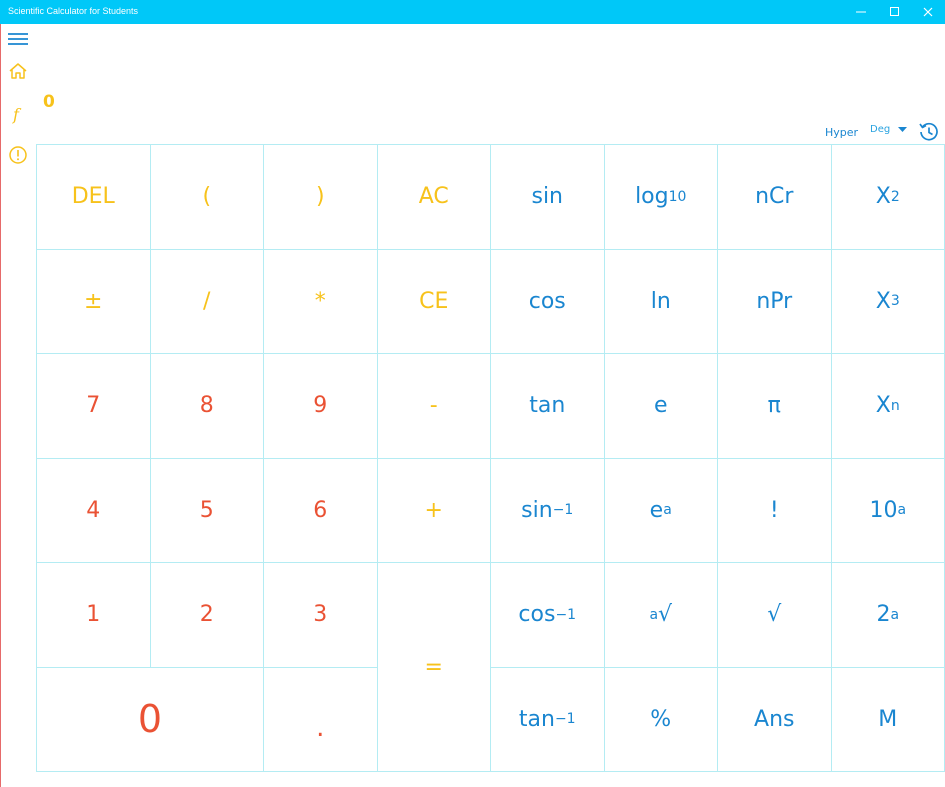 The height and width of the screenshot is (787, 945). I want to click on arctan-key: tan −1, so click(548, 719).